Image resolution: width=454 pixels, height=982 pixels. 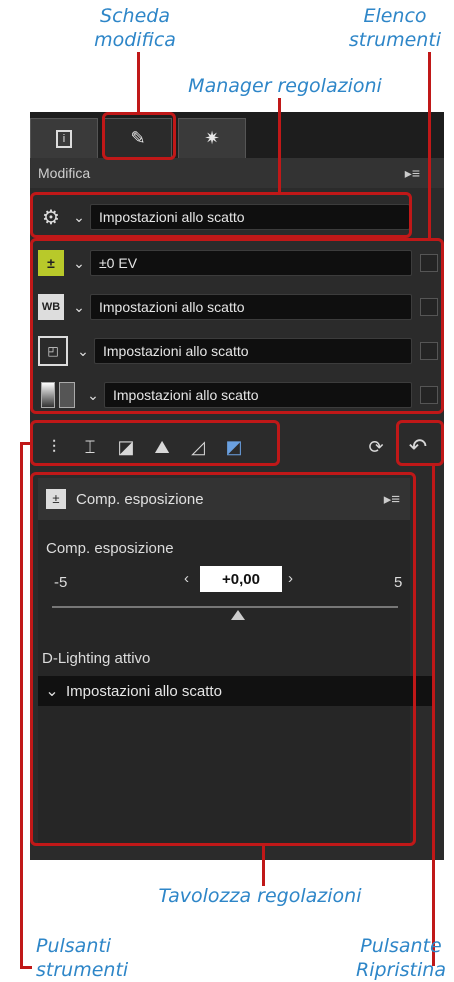 I want to click on callout-tools-list: Elenco strumenti, so click(x=395, y=28).